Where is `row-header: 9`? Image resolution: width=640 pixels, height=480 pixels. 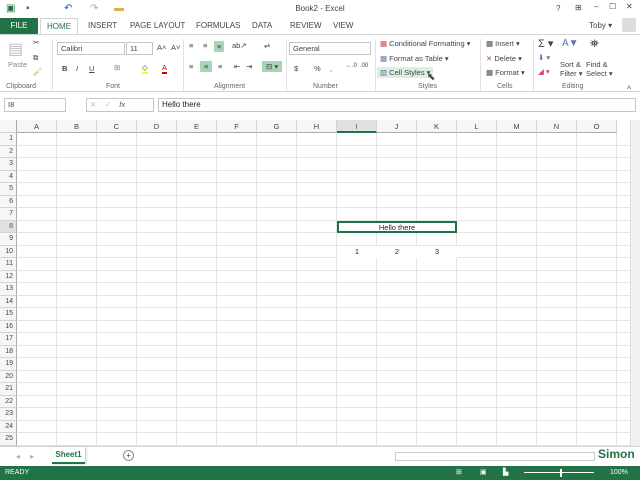
row-header: 9 is located at coordinates (8, 239).